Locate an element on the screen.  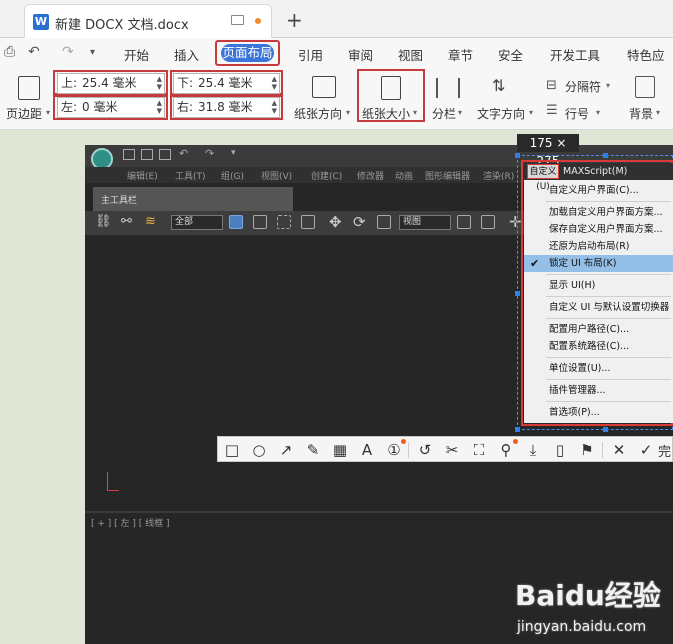
max-menu-animation: 动画 is located at coordinates (404, 175).